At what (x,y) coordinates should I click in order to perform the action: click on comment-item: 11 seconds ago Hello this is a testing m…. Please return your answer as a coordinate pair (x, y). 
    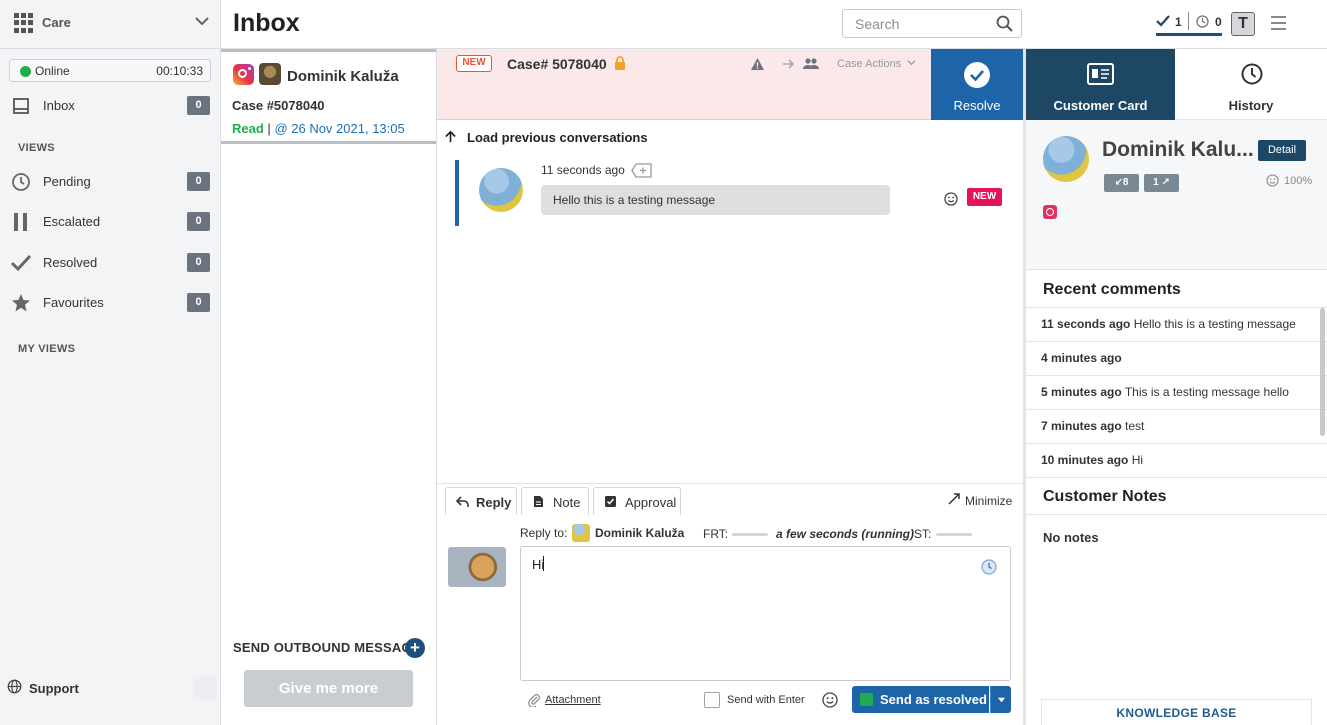
    Looking at the image, I should click on (1168, 324).